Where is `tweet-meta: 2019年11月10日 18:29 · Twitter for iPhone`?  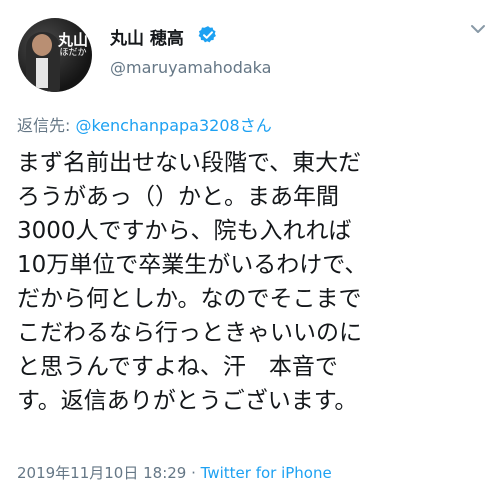
tweet-meta: 2019年11月10日 18:29 · Twitter for iPhone is located at coordinates (174, 472).